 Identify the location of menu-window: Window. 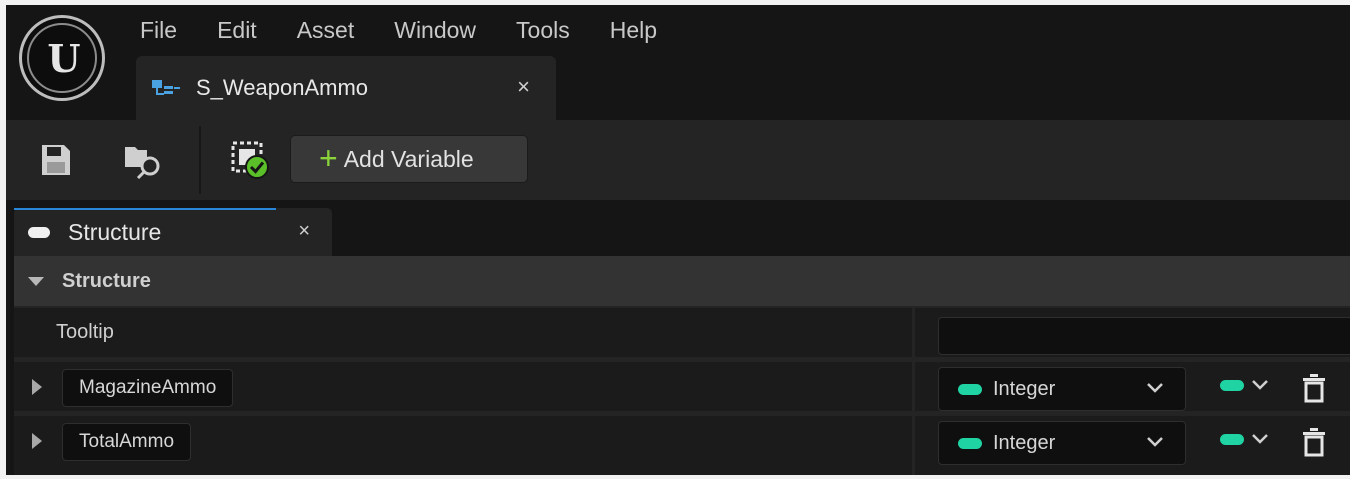
(439, 30).